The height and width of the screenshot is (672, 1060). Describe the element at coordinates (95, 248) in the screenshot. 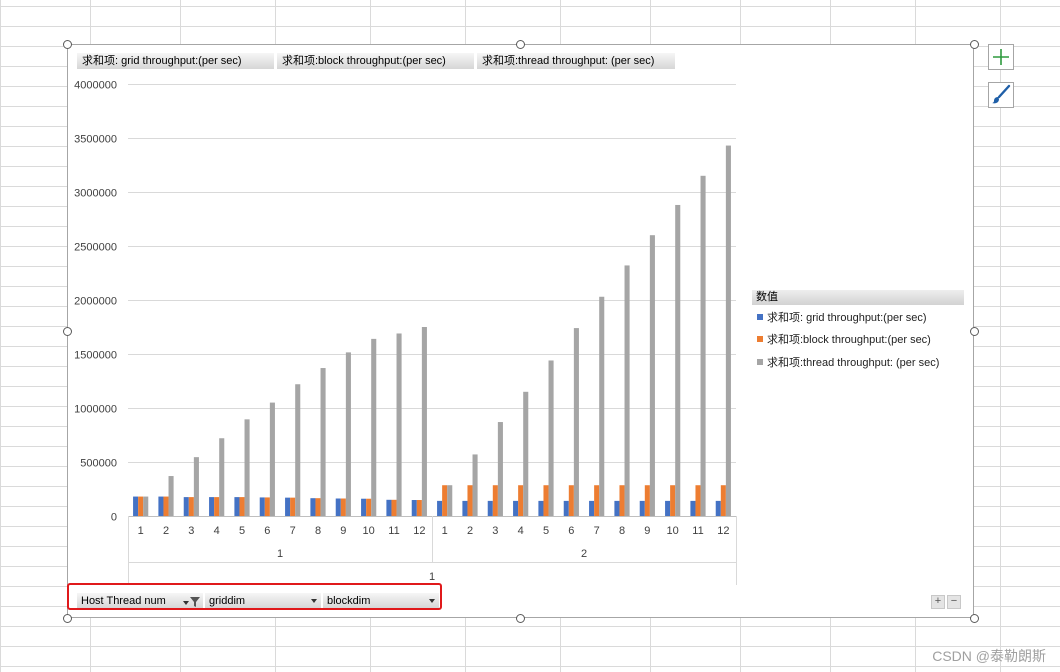

I see `y-tick-label: 2500000` at that location.